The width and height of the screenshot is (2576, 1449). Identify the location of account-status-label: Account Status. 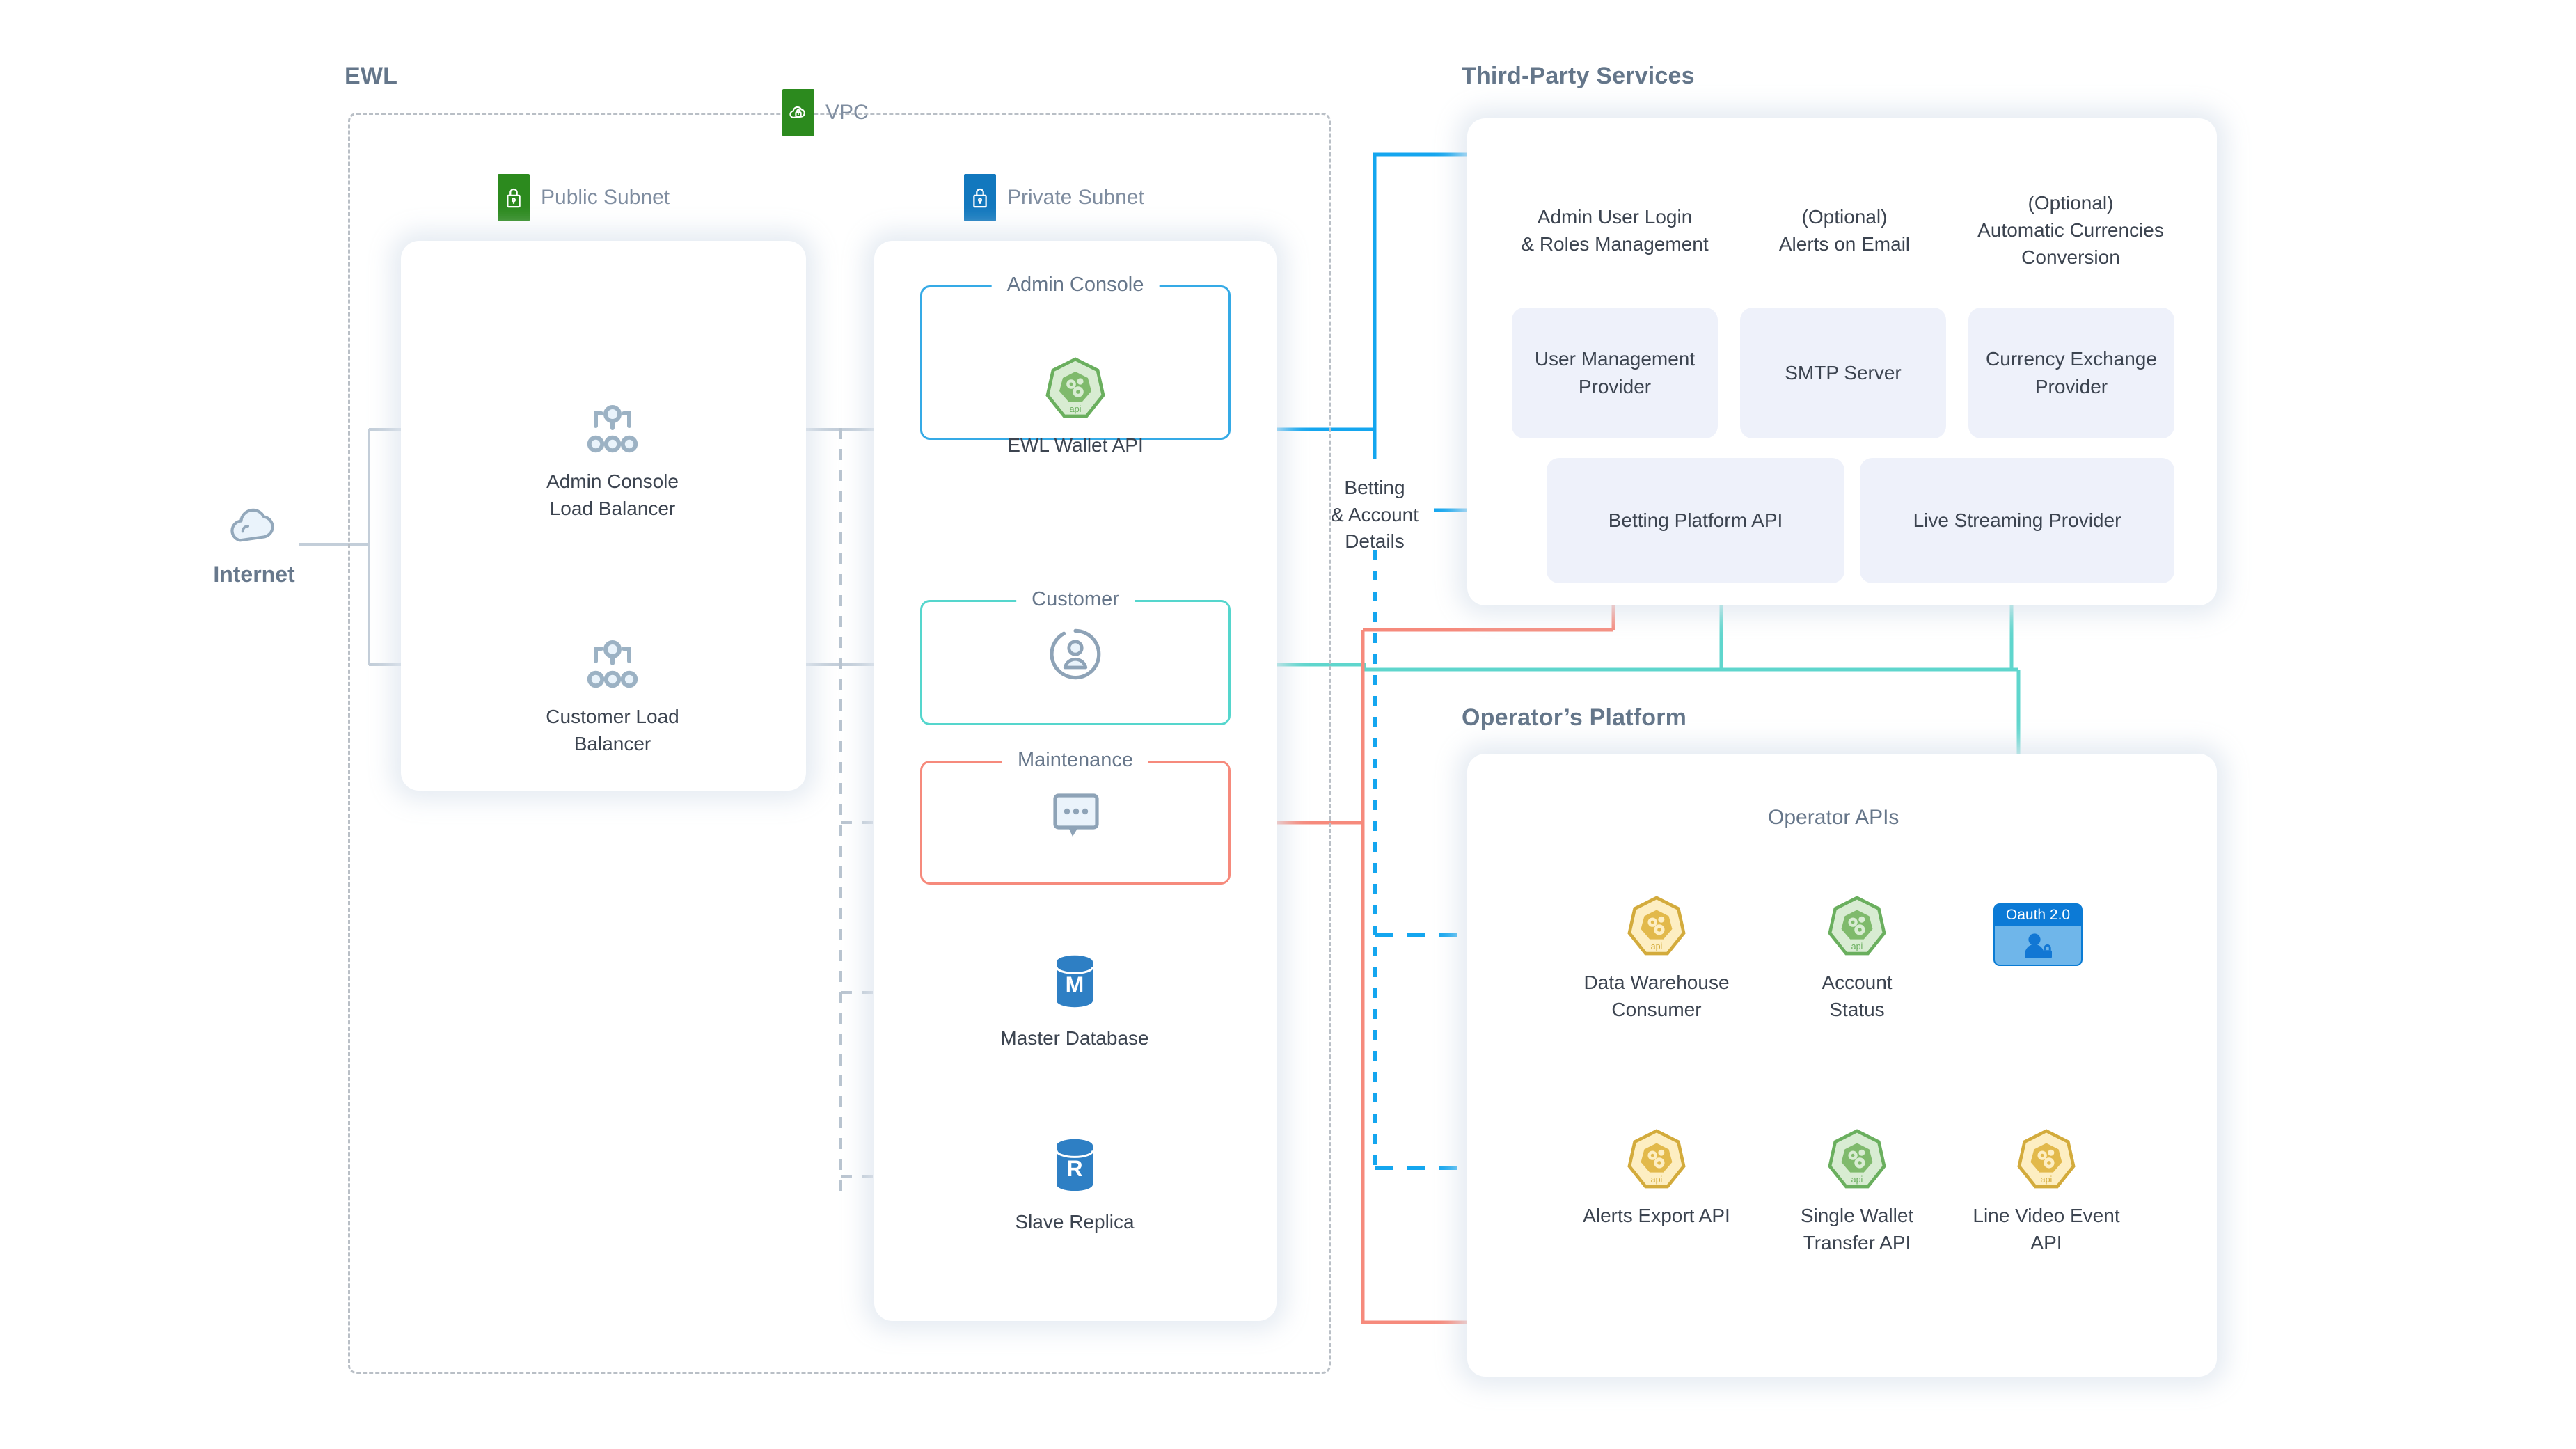
(1857, 996).